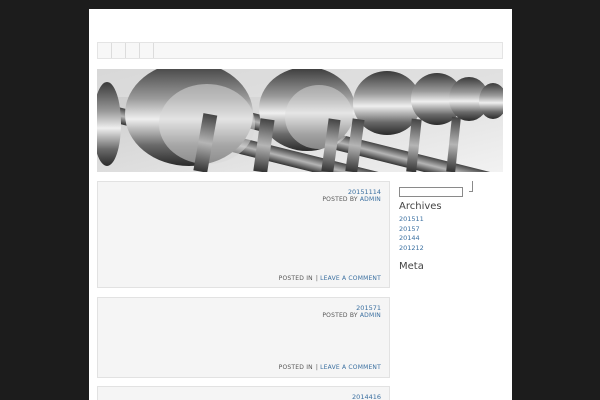 Image resolution: width=600 pixels, height=400 pixels. What do you see at coordinates (431, 191) in the screenshot?
I see `search-input` at bounding box center [431, 191].